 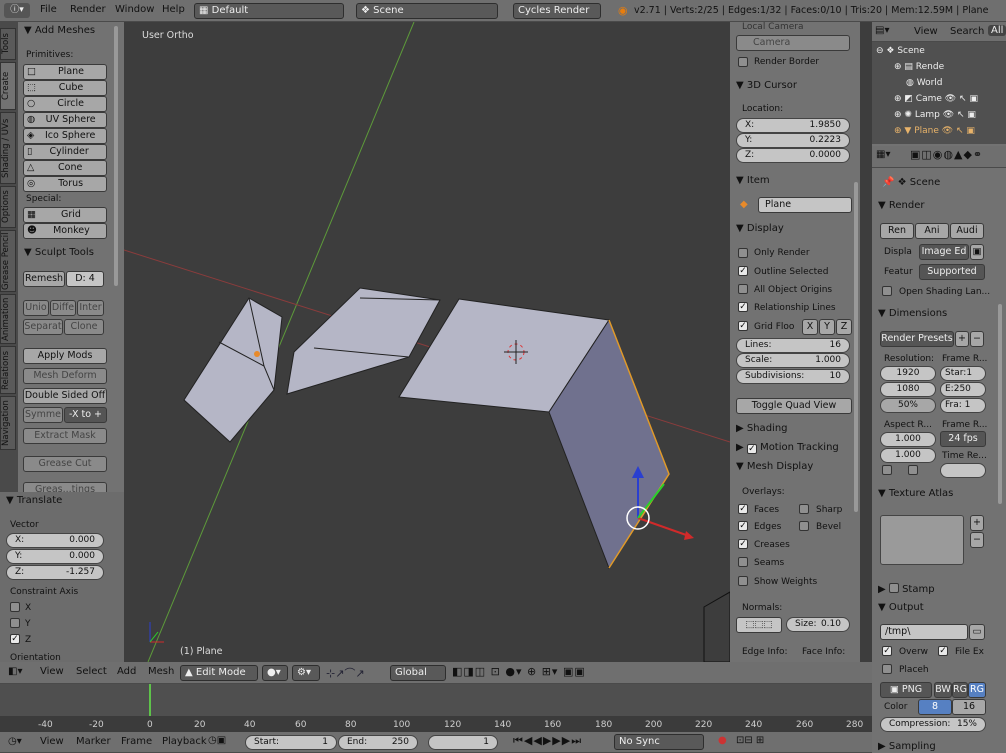 I want to click on add-cylinder-button: ▯ Cylinder, so click(x=65, y=152).